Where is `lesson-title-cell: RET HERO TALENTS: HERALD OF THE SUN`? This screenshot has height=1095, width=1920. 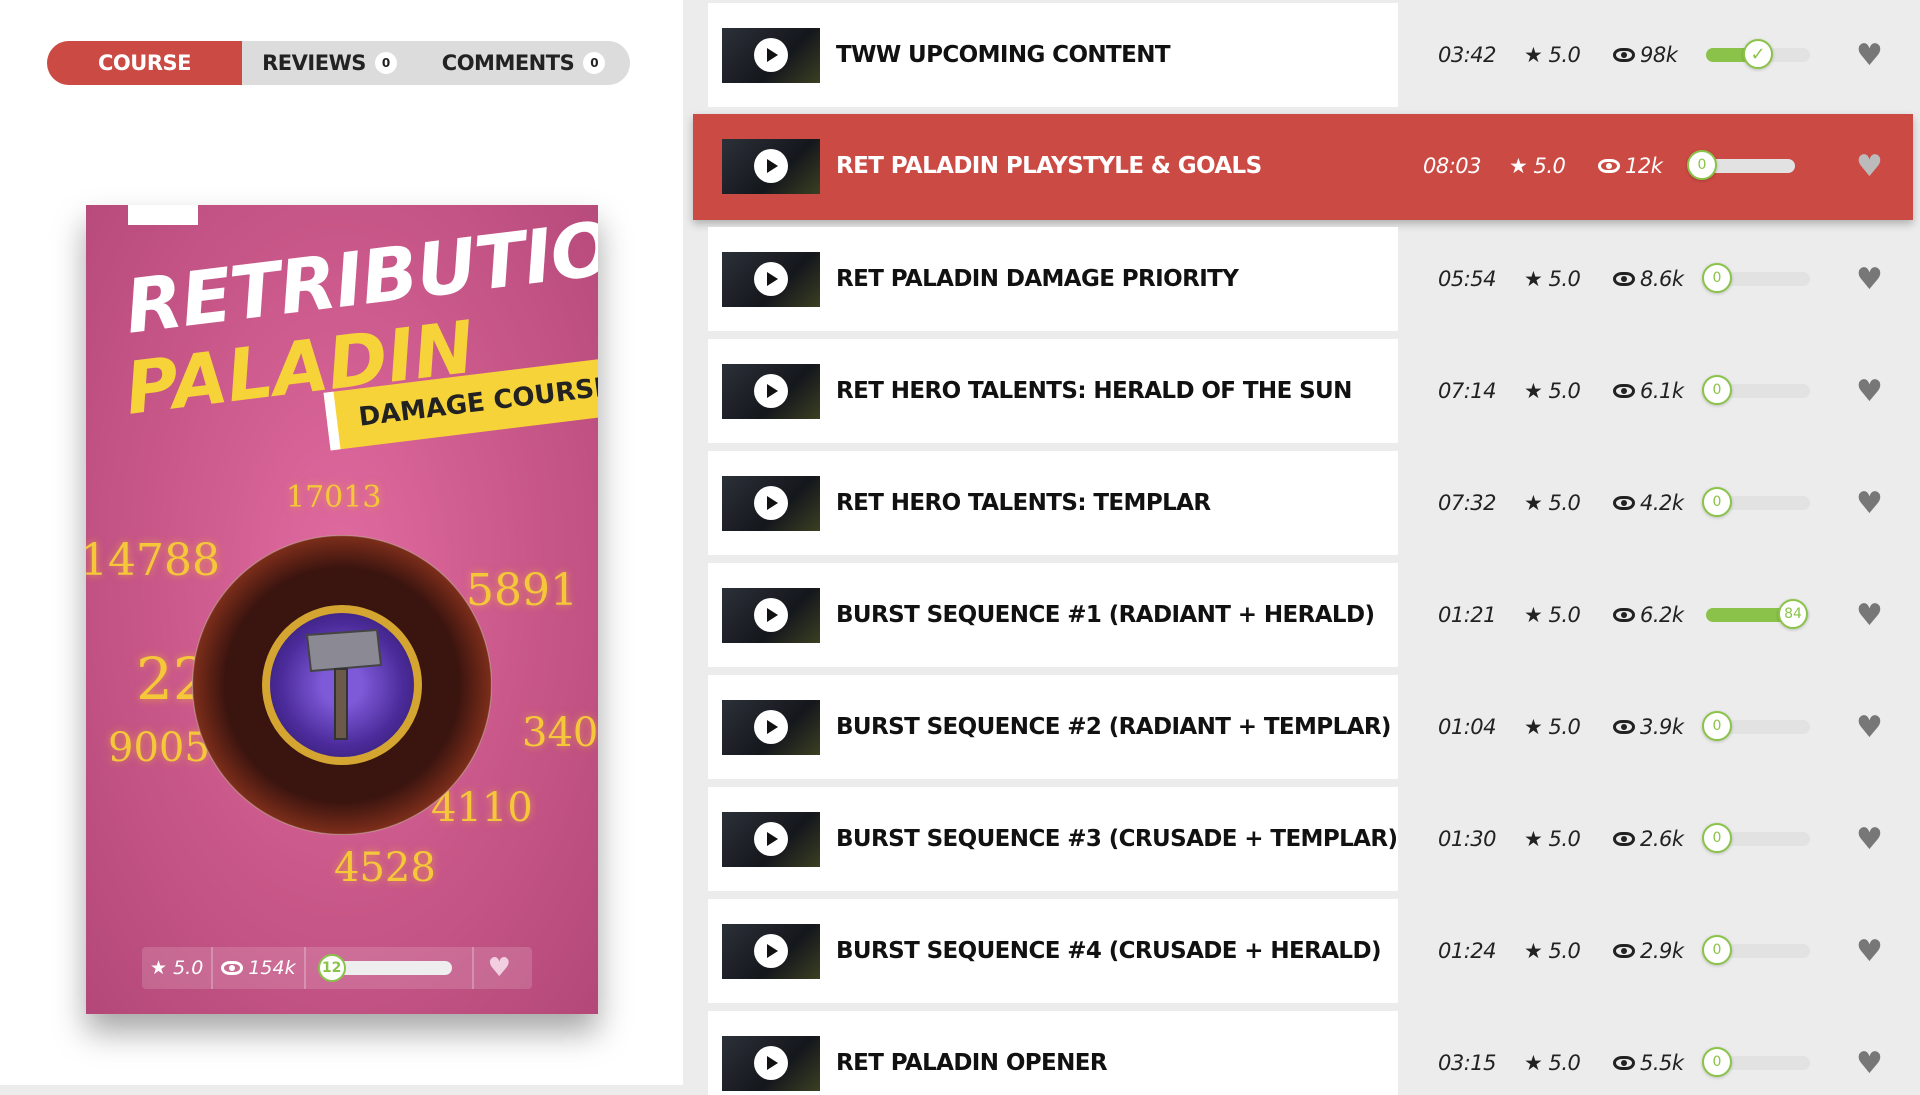
lesson-title-cell: RET HERO TALENTS: HERALD OF THE SUN is located at coordinates (1053, 391).